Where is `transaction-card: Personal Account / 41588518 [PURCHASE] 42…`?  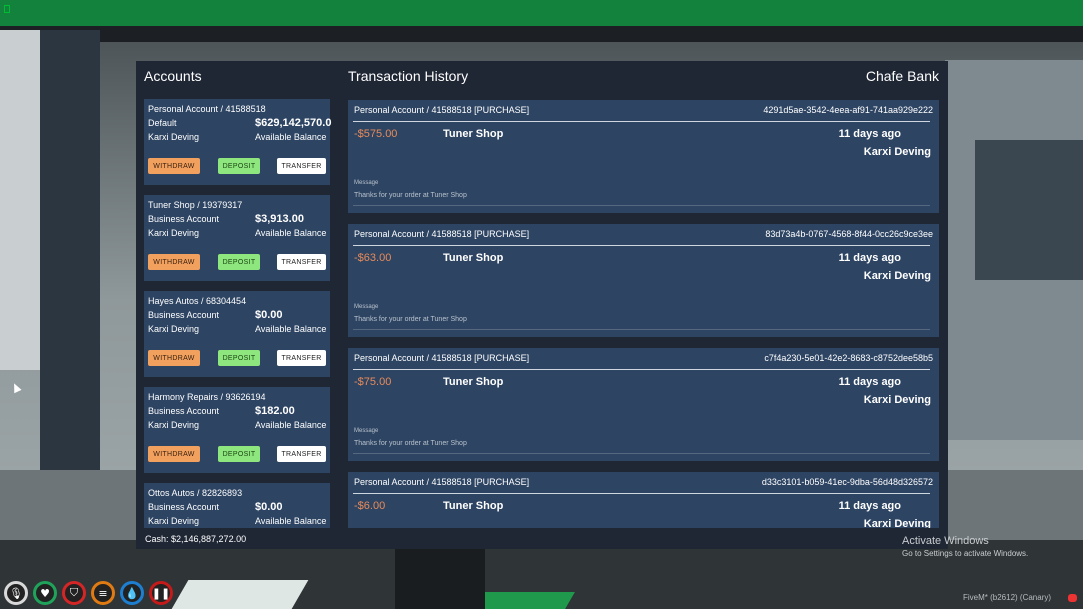
transaction-card: Personal Account / 41588518 [PURCHASE] 42… is located at coordinates (643, 156).